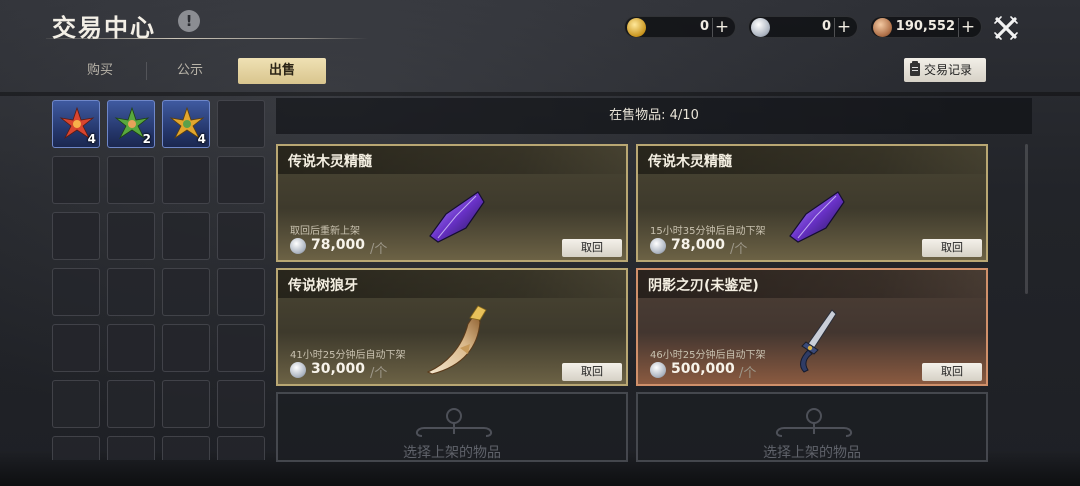 The height and width of the screenshot is (486, 1080). What do you see at coordinates (882, 27) in the screenshot?
I see `bronze-coin-icon` at bounding box center [882, 27].